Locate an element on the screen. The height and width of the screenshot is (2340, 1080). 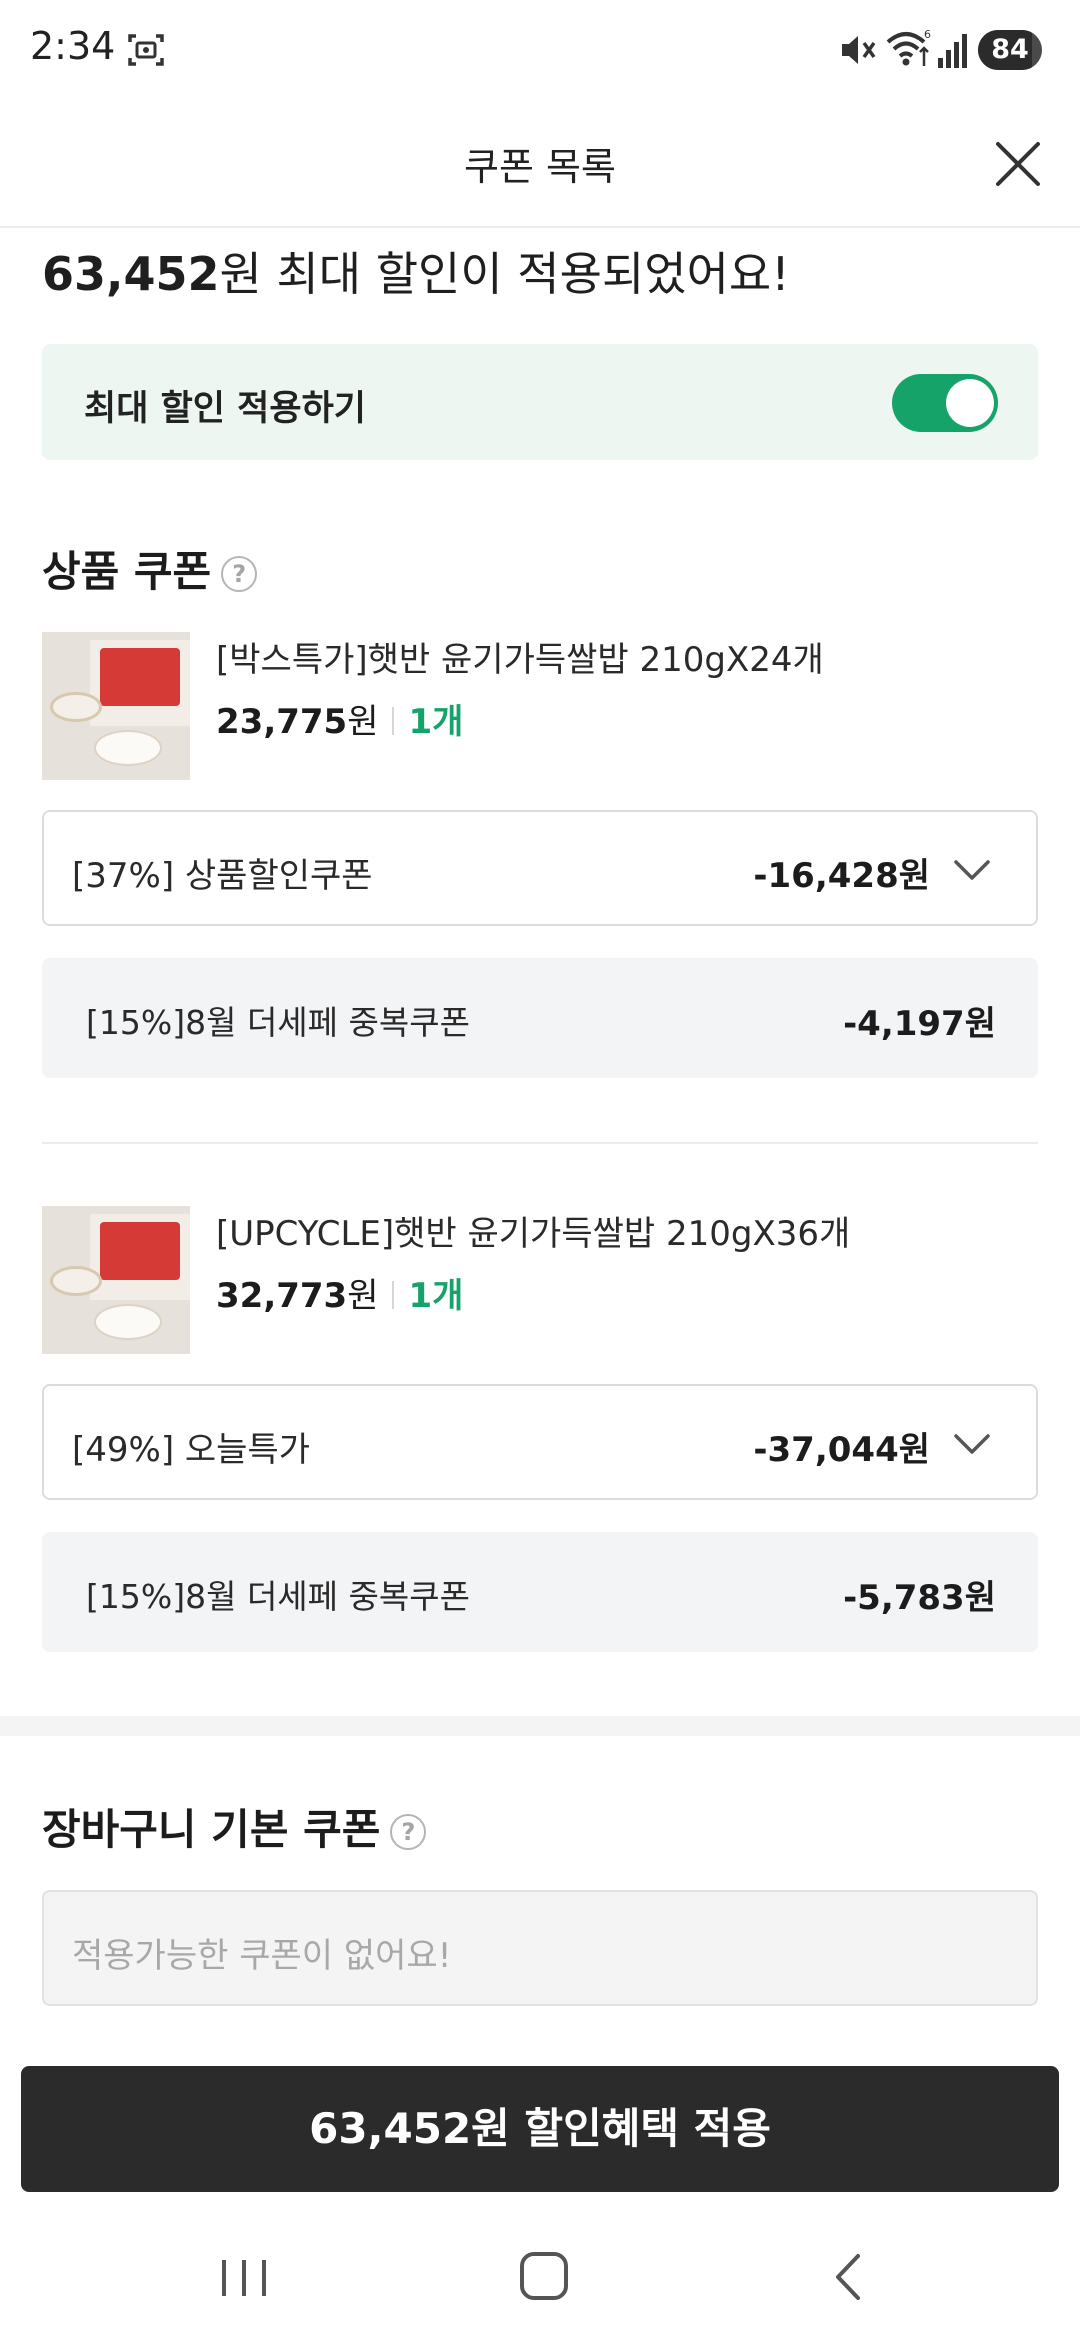
header: 쿠폰 목록 is located at coordinates (540, 164).